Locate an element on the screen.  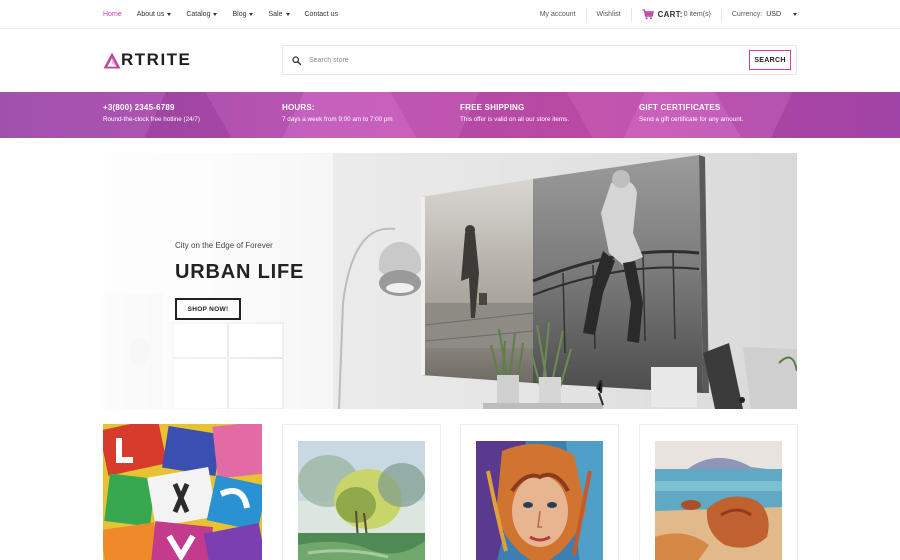
feature-subtitle: 7 days a week from 9:00 am to 7:00 pm is located at coordinates (337, 119).